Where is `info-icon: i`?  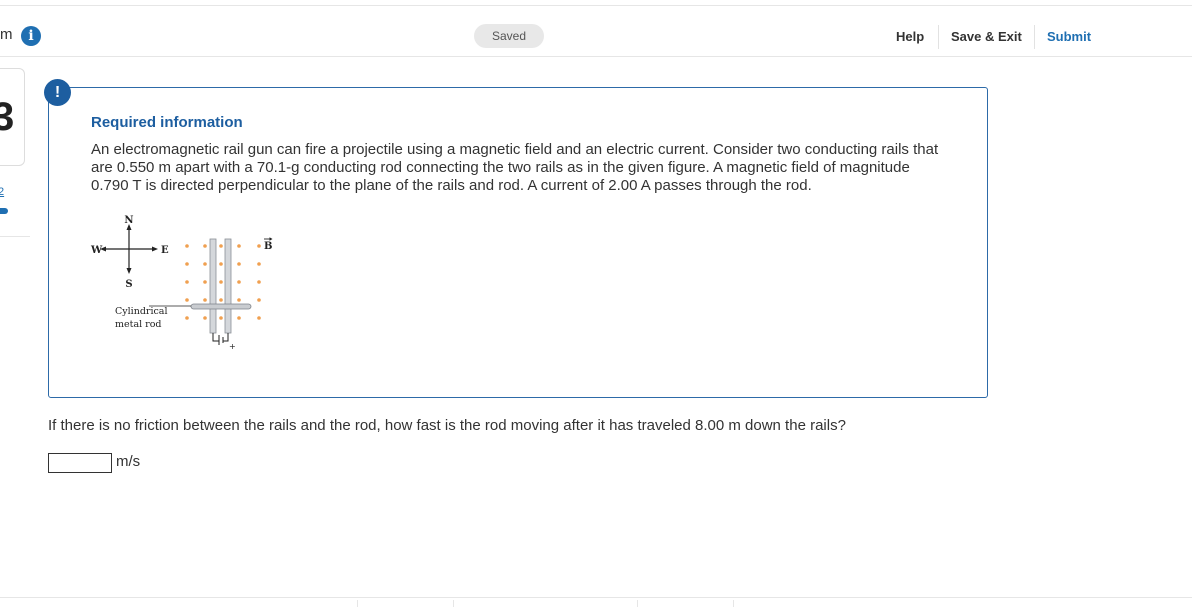
info-icon: i is located at coordinates (31, 36).